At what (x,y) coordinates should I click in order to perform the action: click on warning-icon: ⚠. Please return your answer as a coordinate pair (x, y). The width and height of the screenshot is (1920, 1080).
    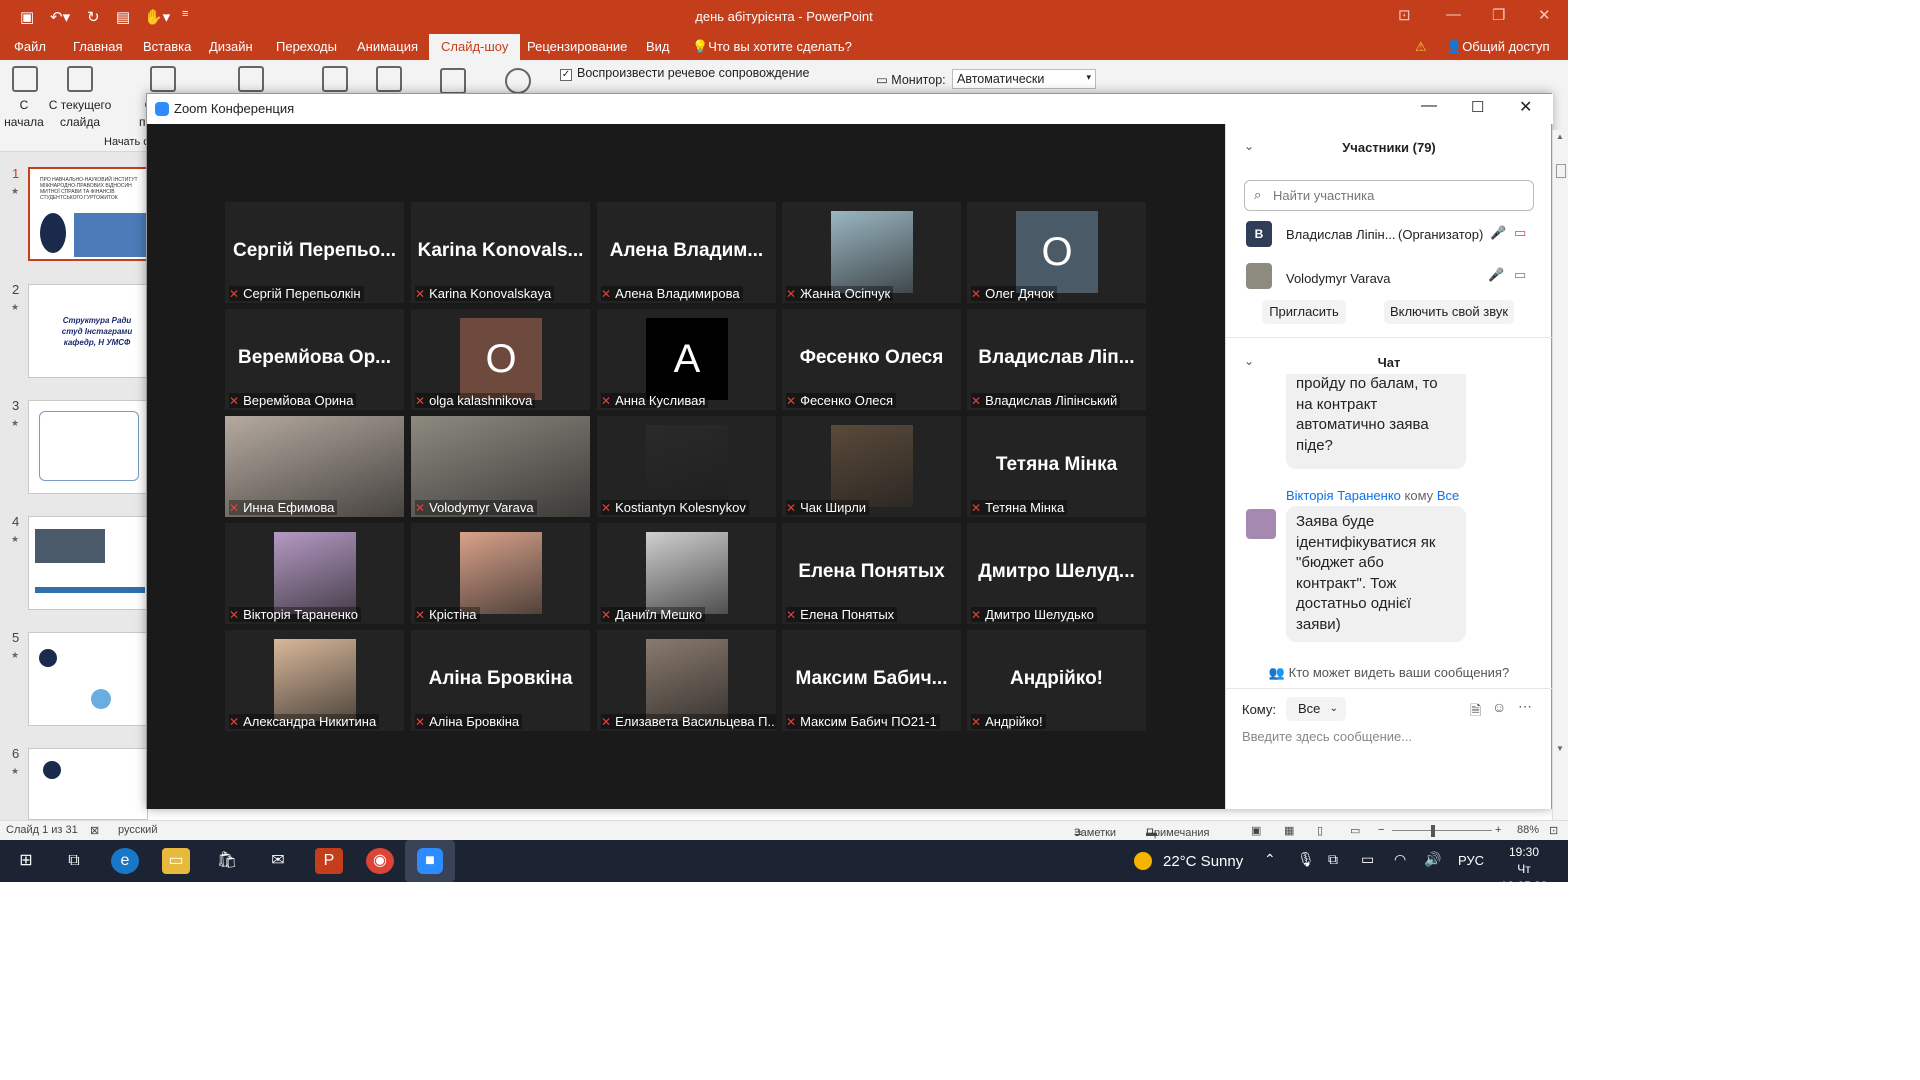
    Looking at the image, I should click on (1421, 47).